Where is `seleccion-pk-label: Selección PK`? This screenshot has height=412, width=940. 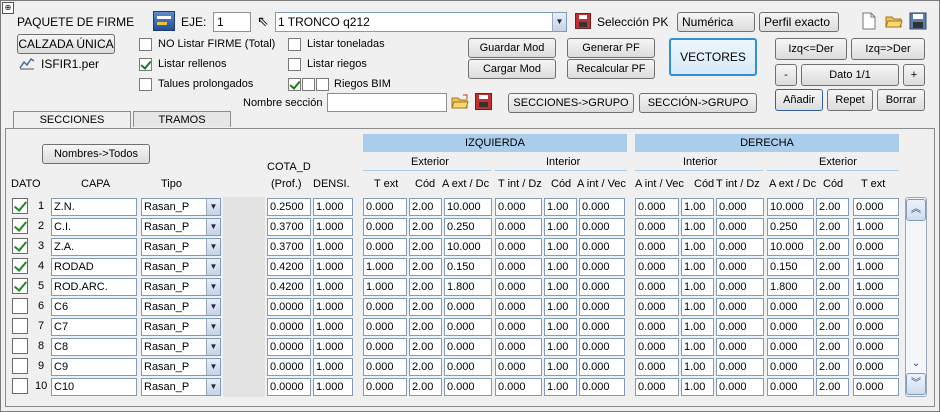 seleccion-pk-label: Selección PK is located at coordinates (632, 22).